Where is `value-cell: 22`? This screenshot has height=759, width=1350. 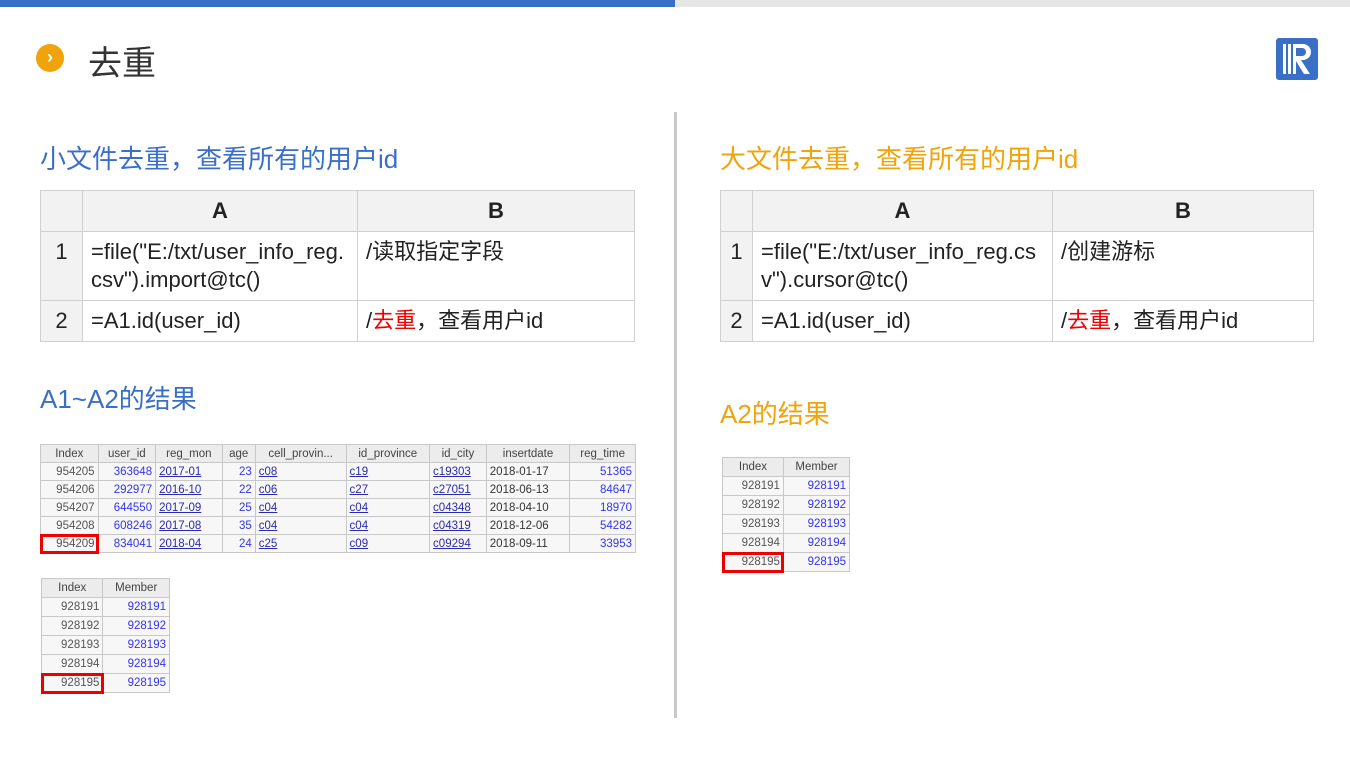
value-cell: 22 is located at coordinates (238, 489).